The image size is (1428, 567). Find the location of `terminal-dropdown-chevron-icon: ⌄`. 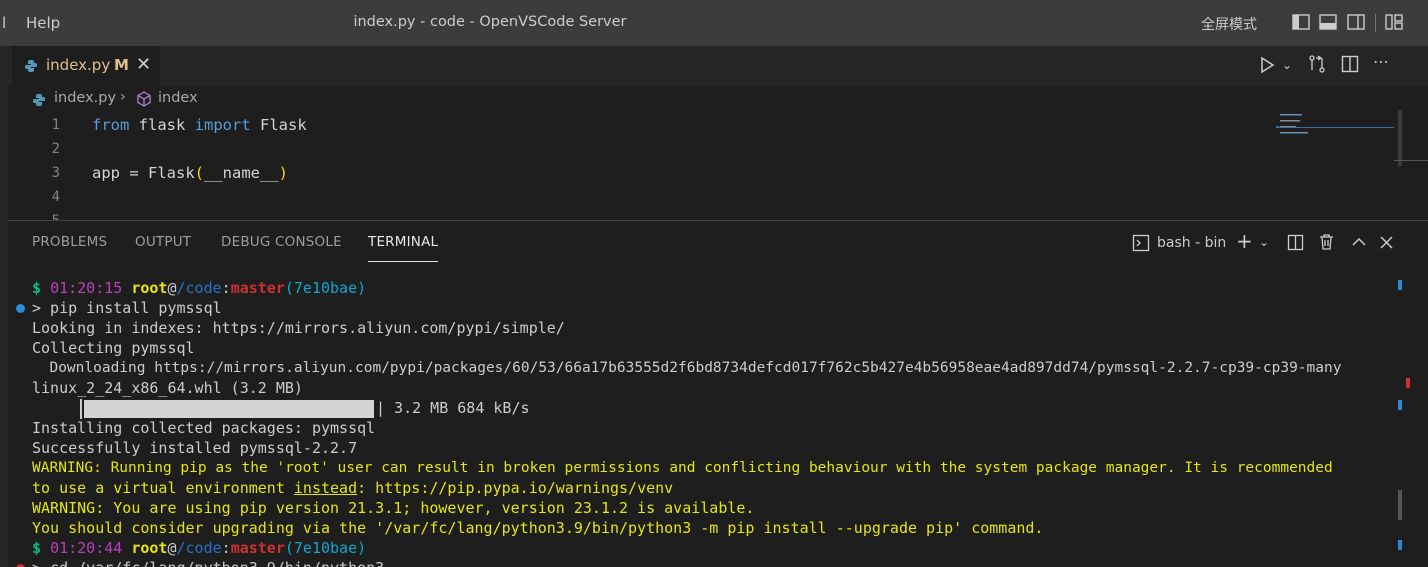

terminal-dropdown-chevron-icon: ⌄ is located at coordinates (1264, 242).